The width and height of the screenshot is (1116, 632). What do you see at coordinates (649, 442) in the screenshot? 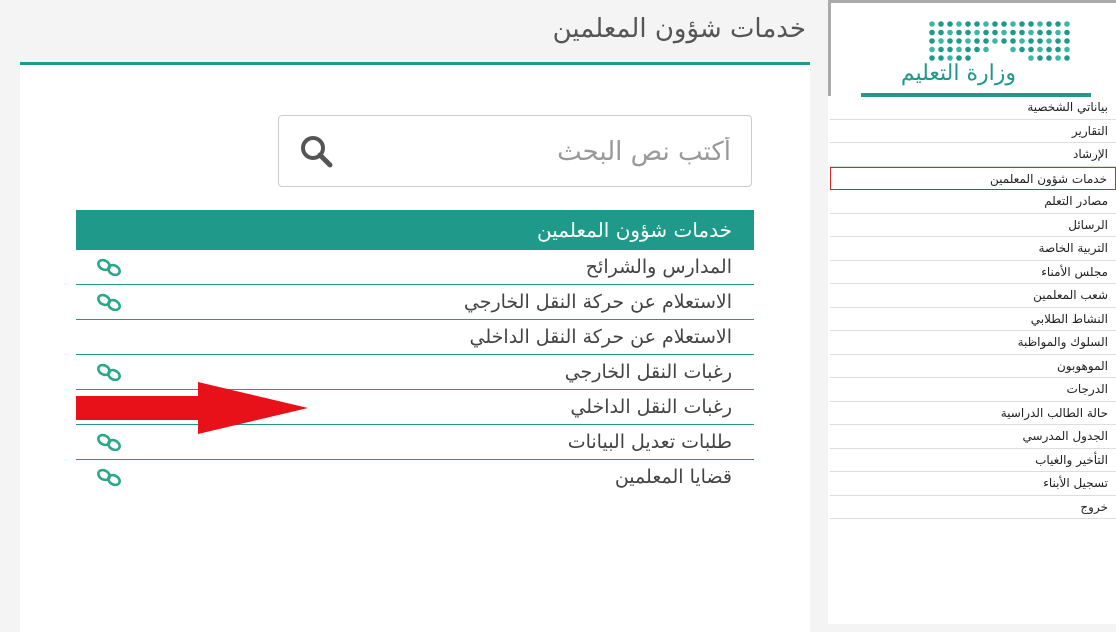
I see `service-row-label: طلبات تعديل البيانات` at bounding box center [649, 442].